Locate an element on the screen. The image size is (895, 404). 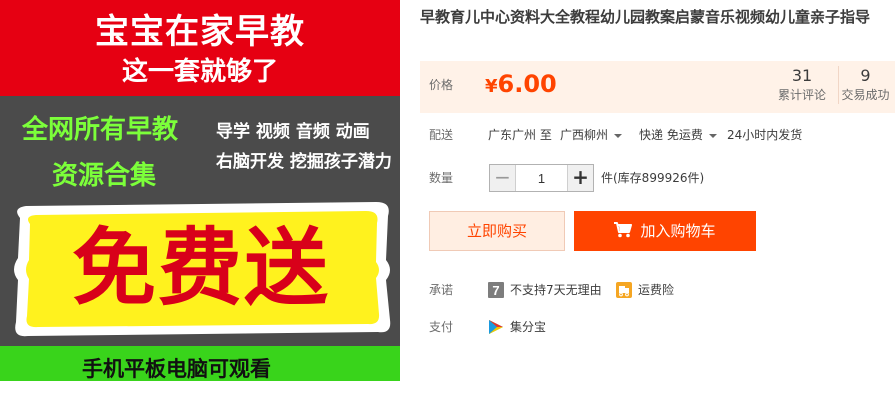
price-label: 价格 is located at coordinates (441, 85).